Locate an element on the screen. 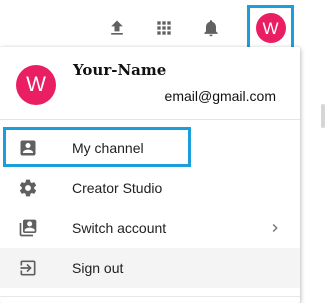 Image resolution: width=328 pixels, height=303 pixels. sign-out-icon is located at coordinates (28, 268).